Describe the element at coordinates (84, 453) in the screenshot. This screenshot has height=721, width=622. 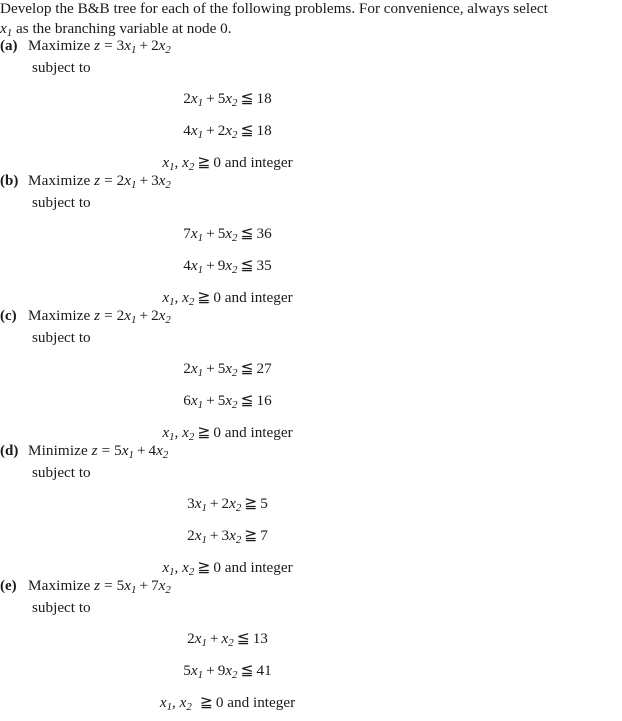
I see `objective-row: (d) Minimize z = 5x1 +4x2` at that location.